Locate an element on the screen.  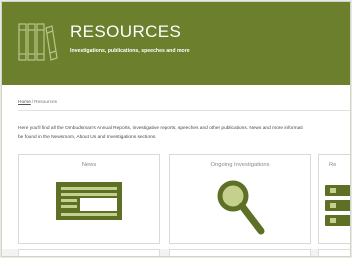
divider is located at coordinates (184, 110).